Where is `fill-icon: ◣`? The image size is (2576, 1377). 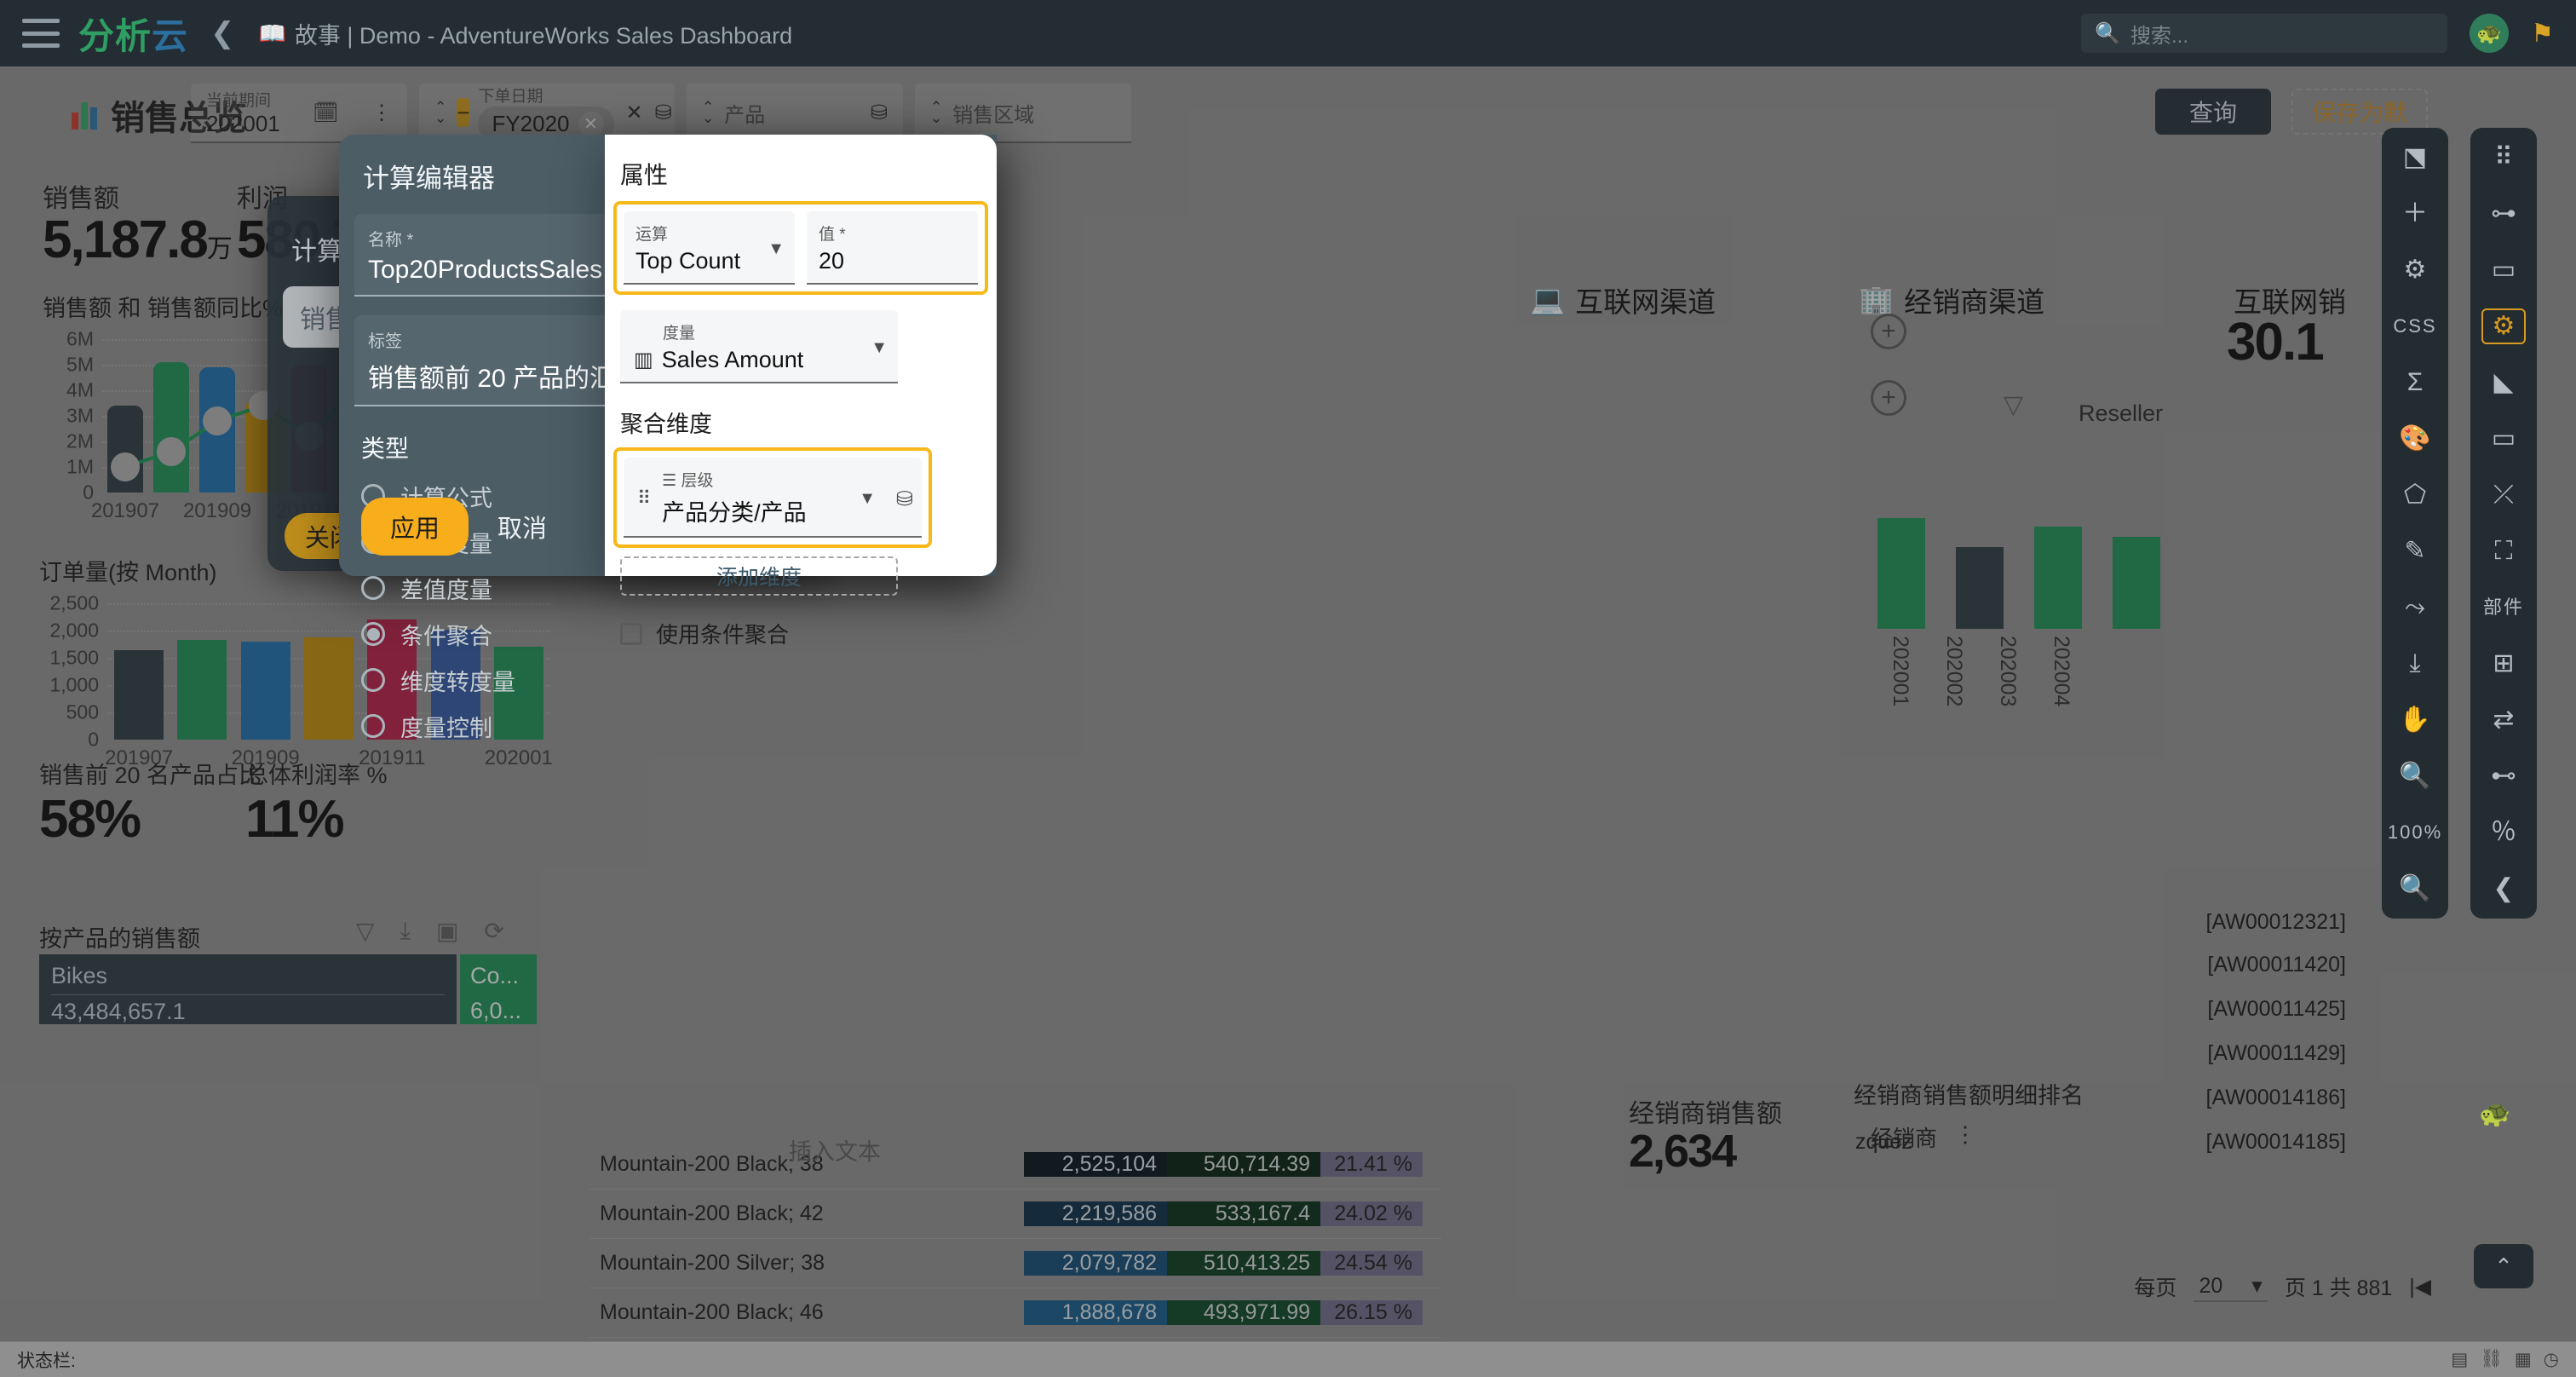 fill-icon: ◣ is located at coordinates (2504, 383).